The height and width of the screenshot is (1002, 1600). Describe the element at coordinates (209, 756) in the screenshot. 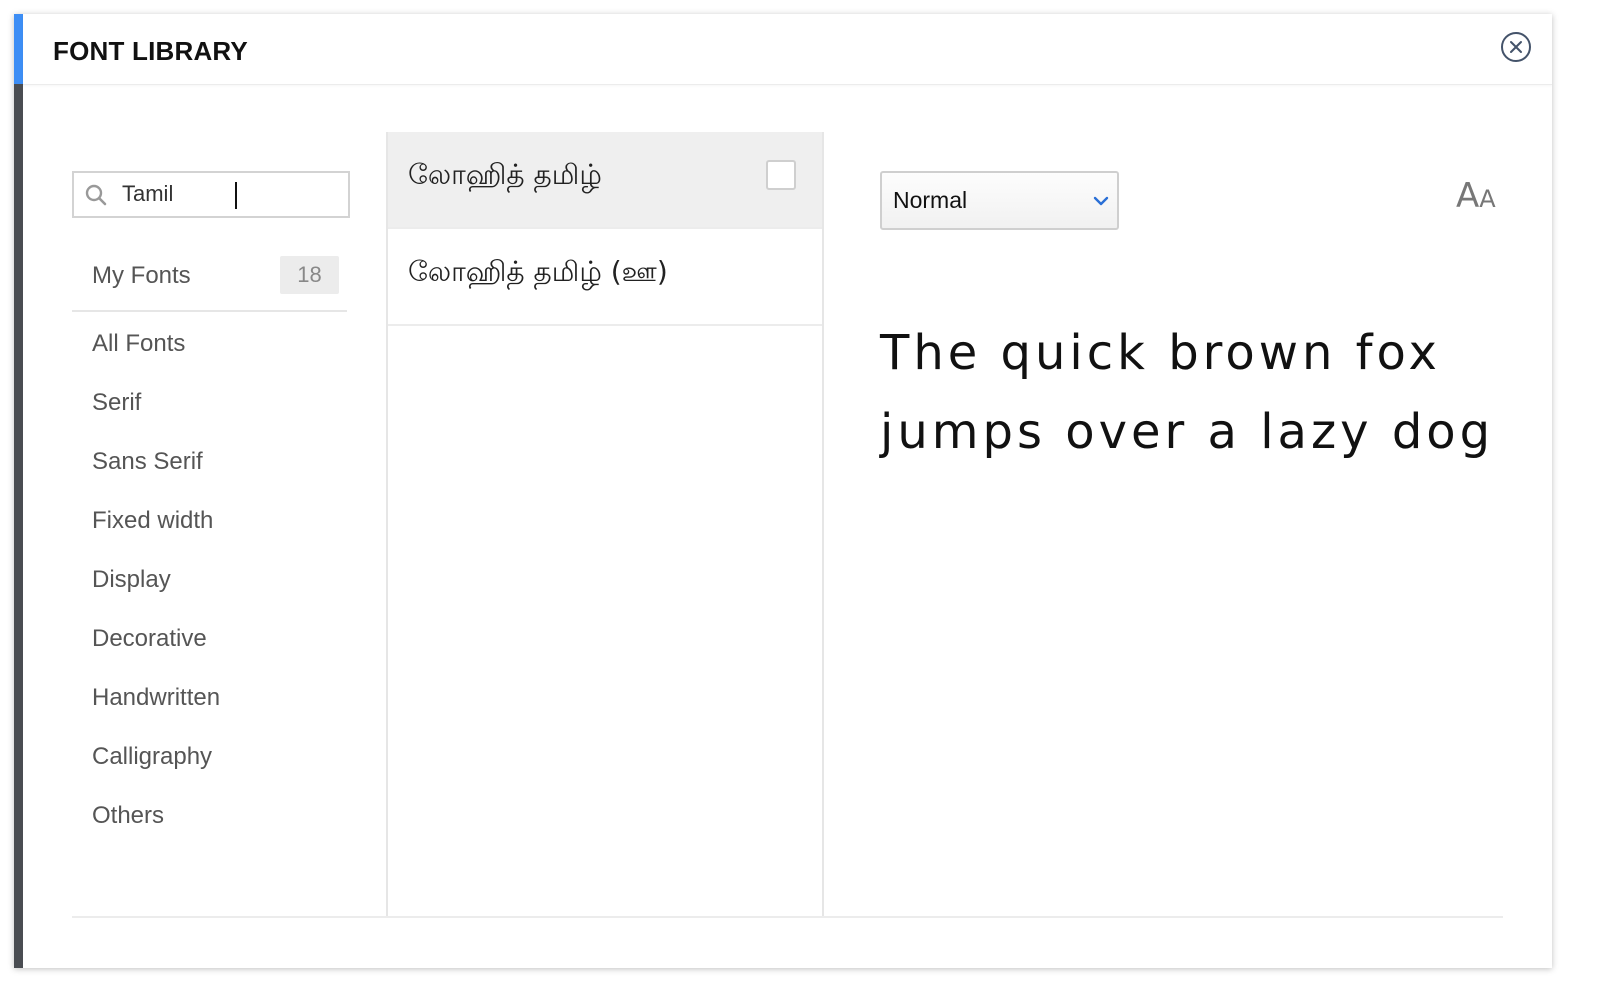

I see `sidebar-item-calligraphy: Calligraphy` at that location.